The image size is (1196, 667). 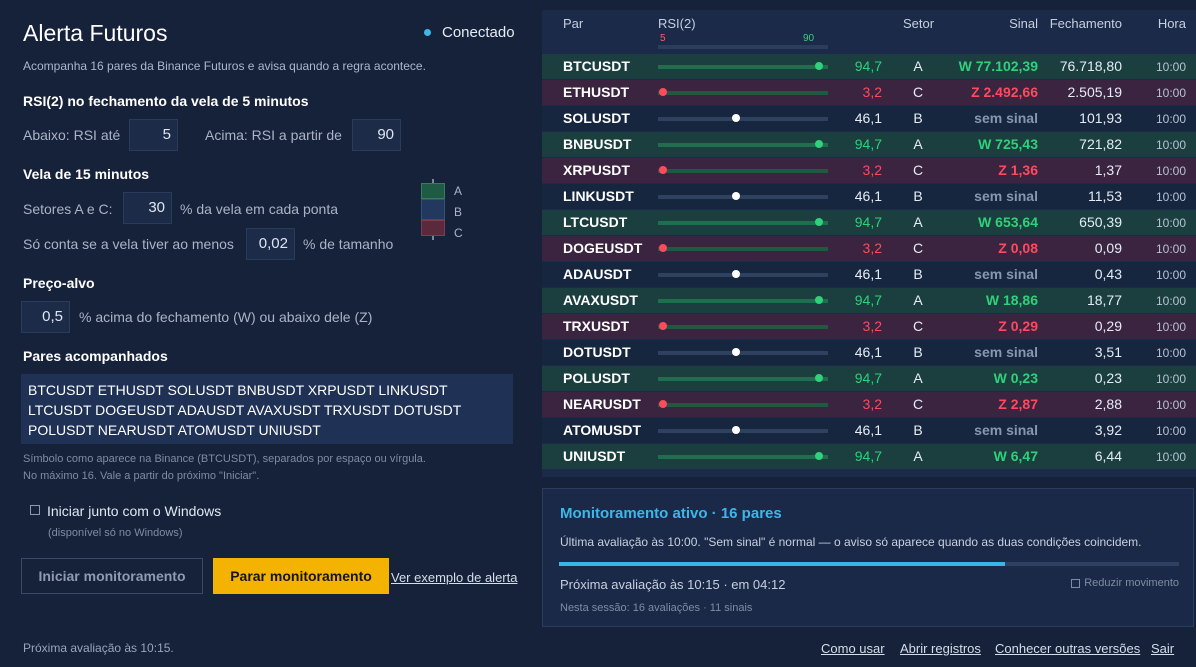 What do you see at coordinates (869, 352) in the screenshot?
I see `table-row: DOTUSDT 46,1 Bsem sinal 3,51 10:00` at bounding box center [869, 352].